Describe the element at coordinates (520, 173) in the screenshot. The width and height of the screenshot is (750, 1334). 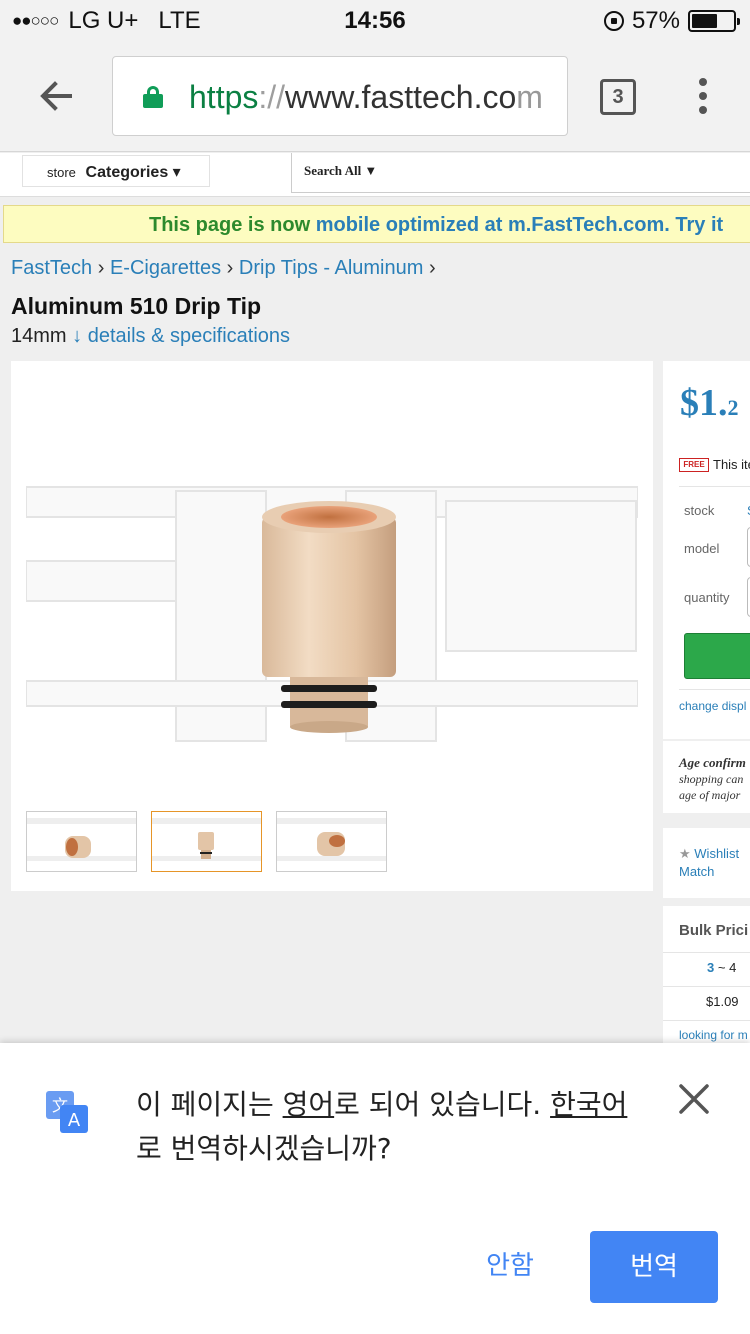
I see `search-scope-dropdown: Search All ▼` at that location.